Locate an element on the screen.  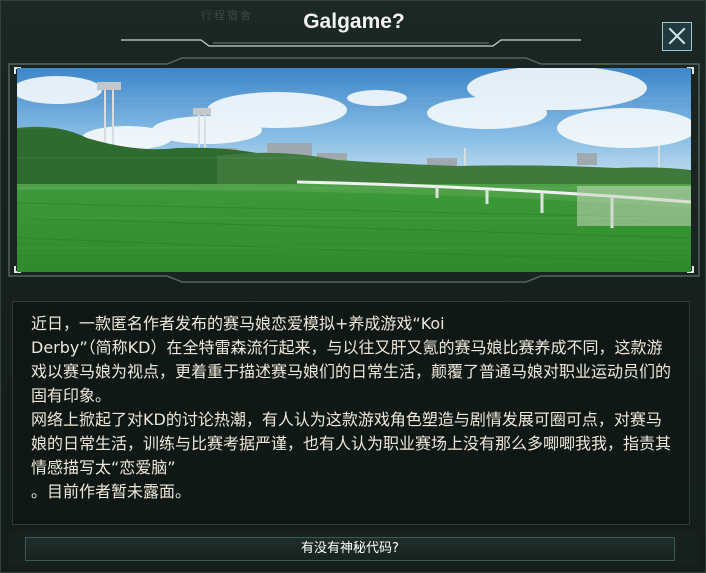
title-underline-ornament is located at coordinates (351, 43).